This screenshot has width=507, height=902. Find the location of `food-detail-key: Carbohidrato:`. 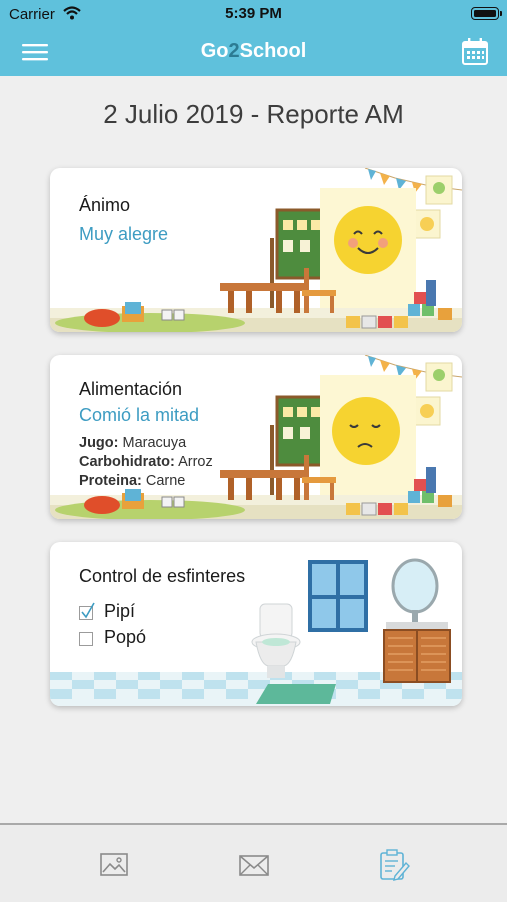

food-detail-key: Carbohidrato: is located at coordinates (127, 462).